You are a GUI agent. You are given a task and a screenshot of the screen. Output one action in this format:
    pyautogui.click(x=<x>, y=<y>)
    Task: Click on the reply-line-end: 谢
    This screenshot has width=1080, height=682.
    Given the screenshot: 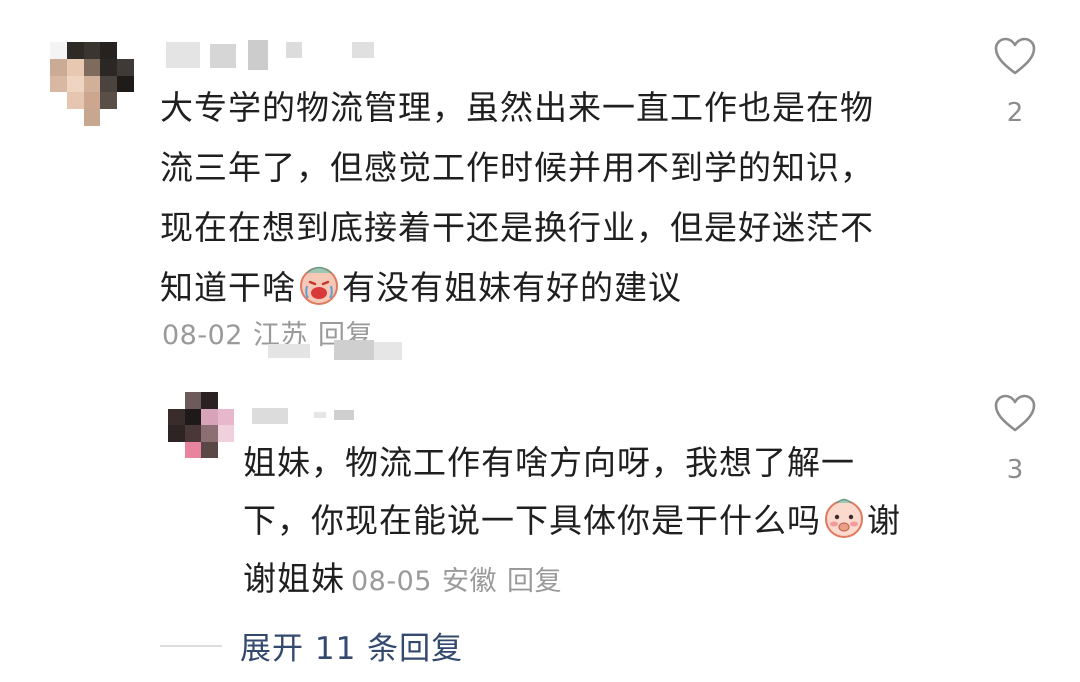 What is the action you would take?
    pyautogui.click(x=884, y=520)
    